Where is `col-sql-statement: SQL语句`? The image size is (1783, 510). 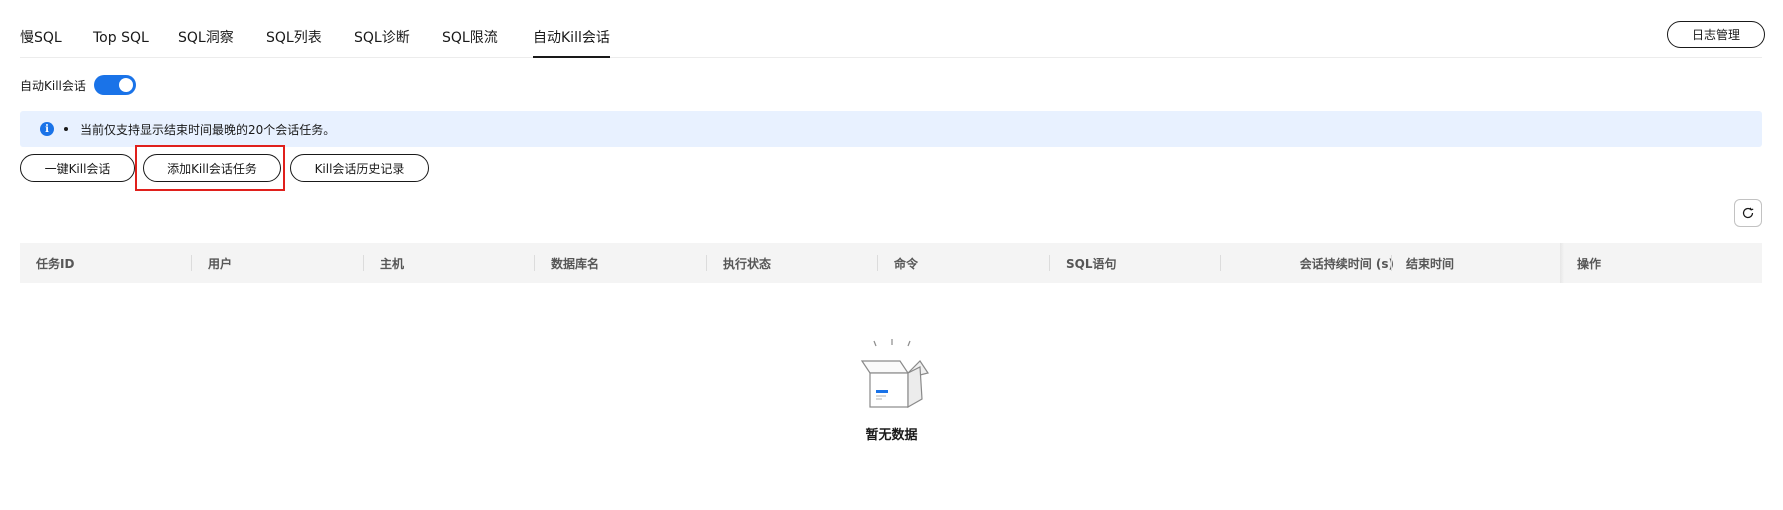
col-sql-statement: SQL语句 is located at coordinates (1091, 263).